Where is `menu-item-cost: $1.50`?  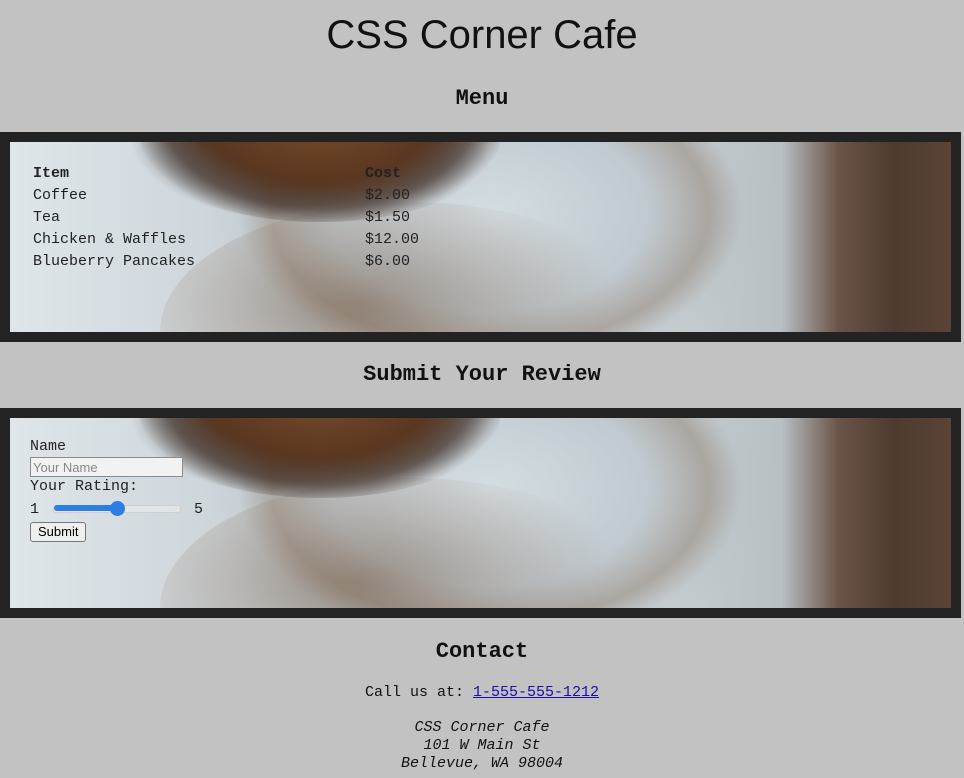 menu-item-cost: $1.50 is located at coordinates (388, 217).